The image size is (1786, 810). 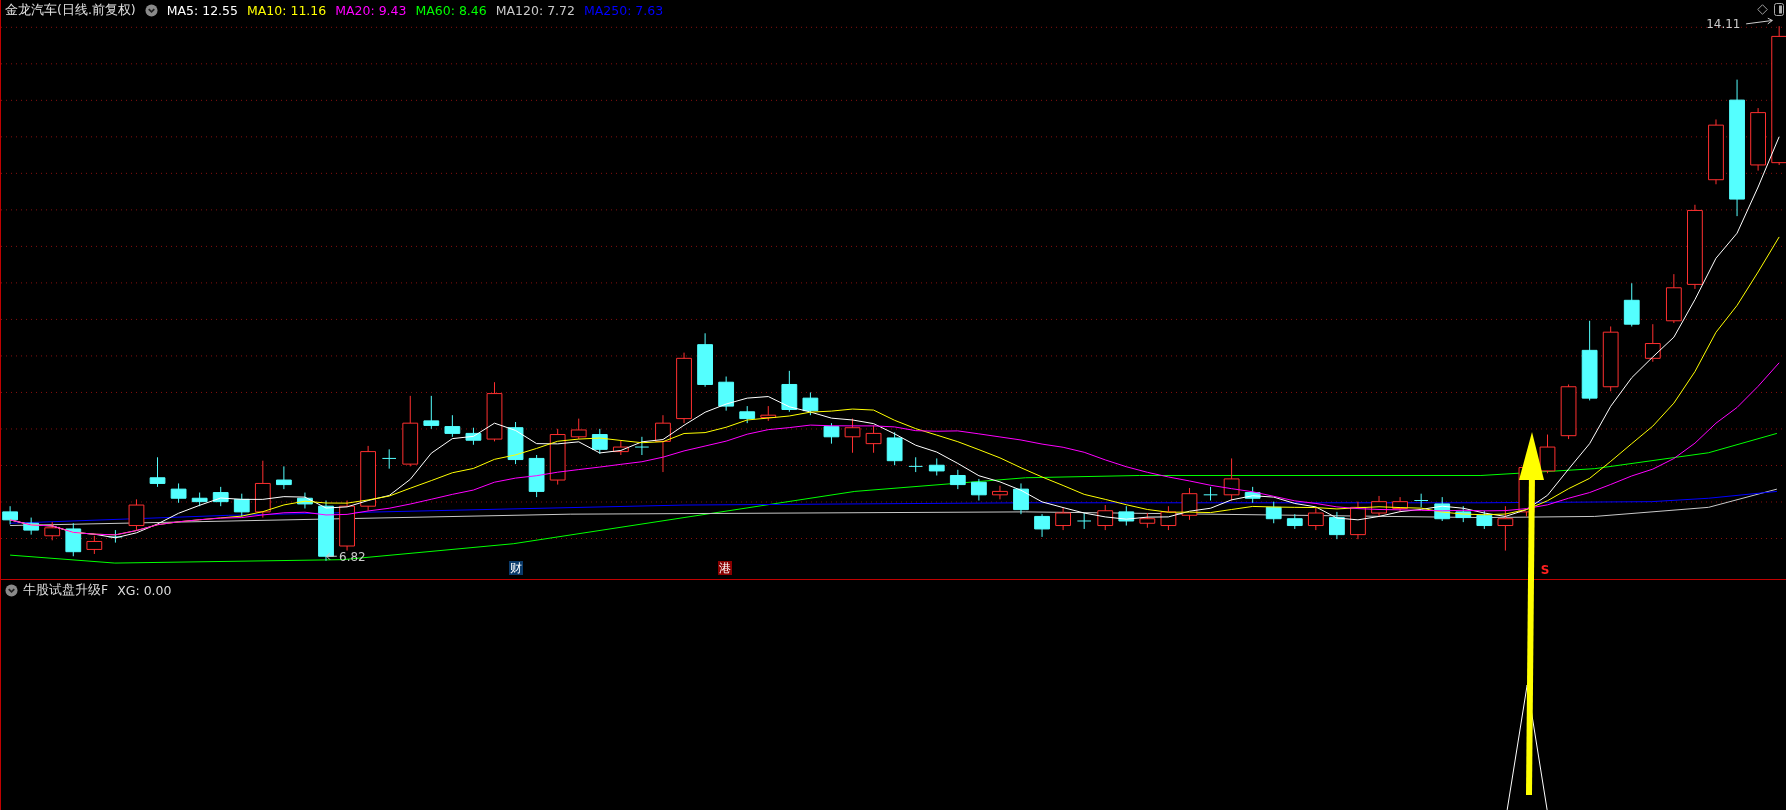 I want to click on indicator-value: MA20: 9.43, so click(x=371, y=10).